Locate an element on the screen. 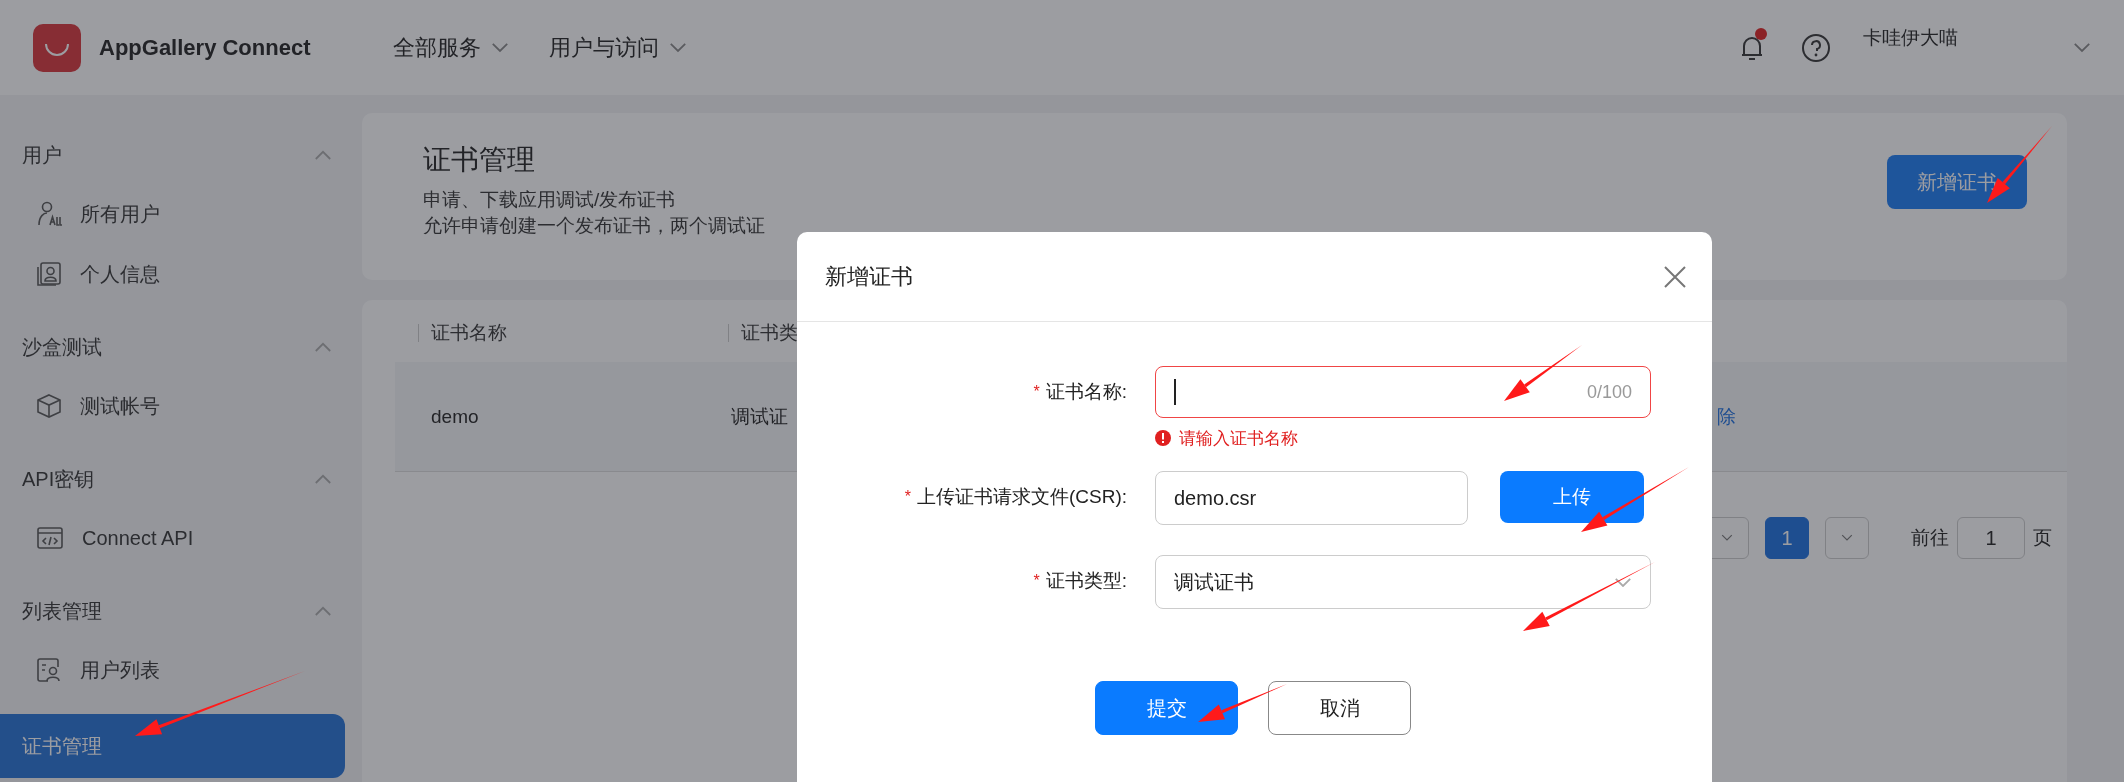 This screenshot has height=782, width=2124. submit-button: 提交 is located at coordinates (1166, 708).